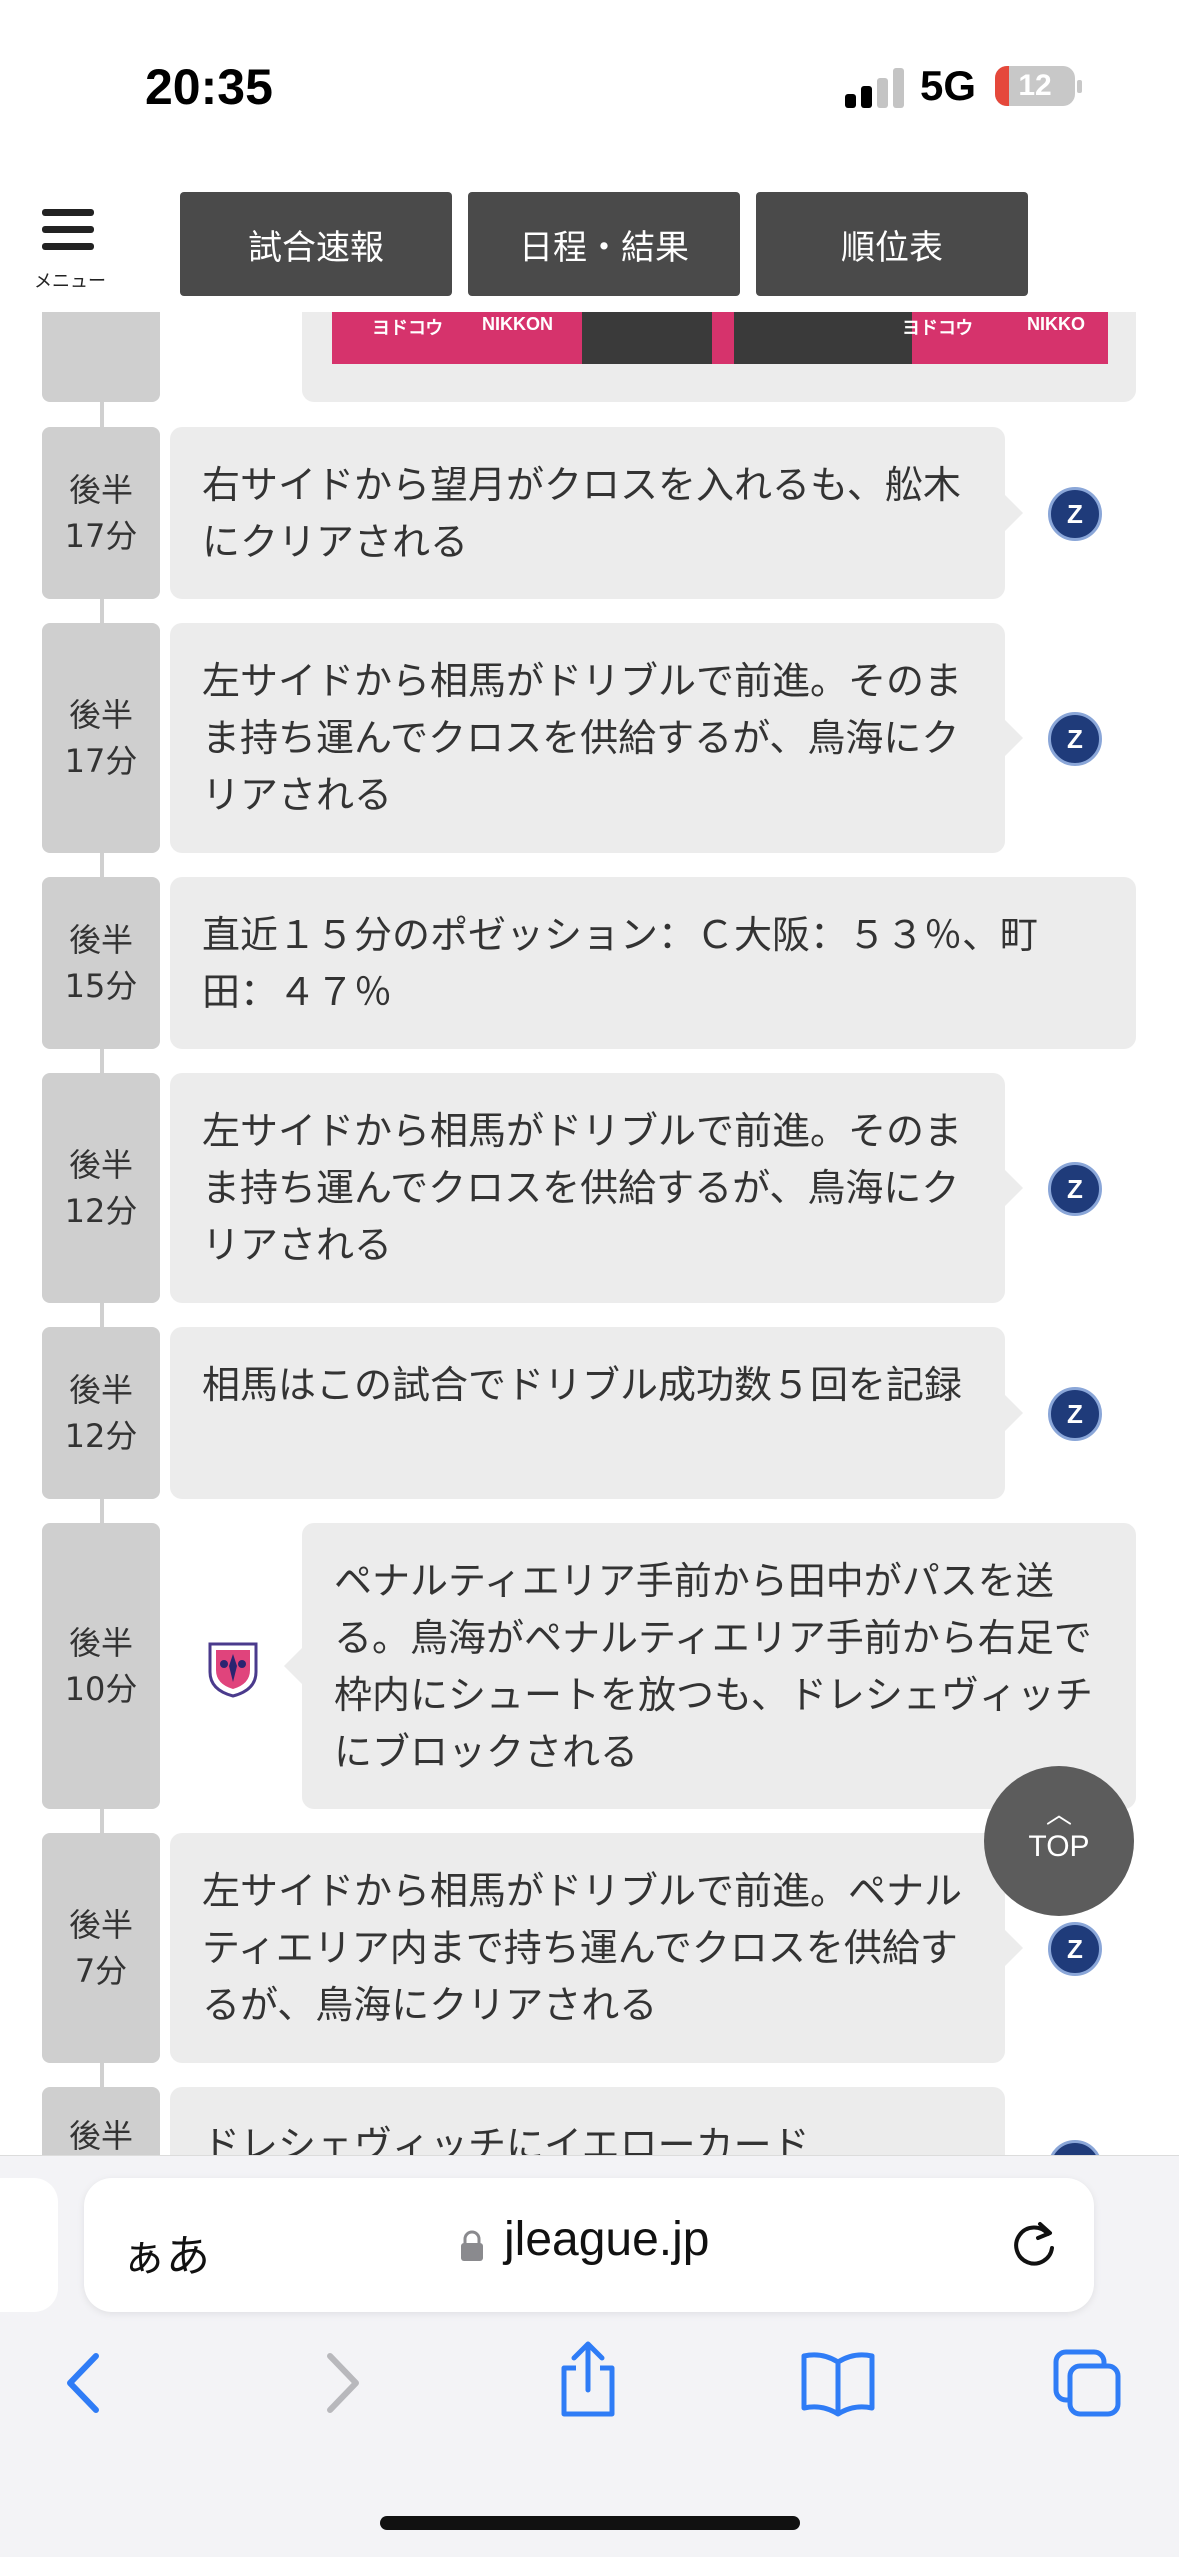  I want to click on menu-button: メニュー, so click(70, 250).